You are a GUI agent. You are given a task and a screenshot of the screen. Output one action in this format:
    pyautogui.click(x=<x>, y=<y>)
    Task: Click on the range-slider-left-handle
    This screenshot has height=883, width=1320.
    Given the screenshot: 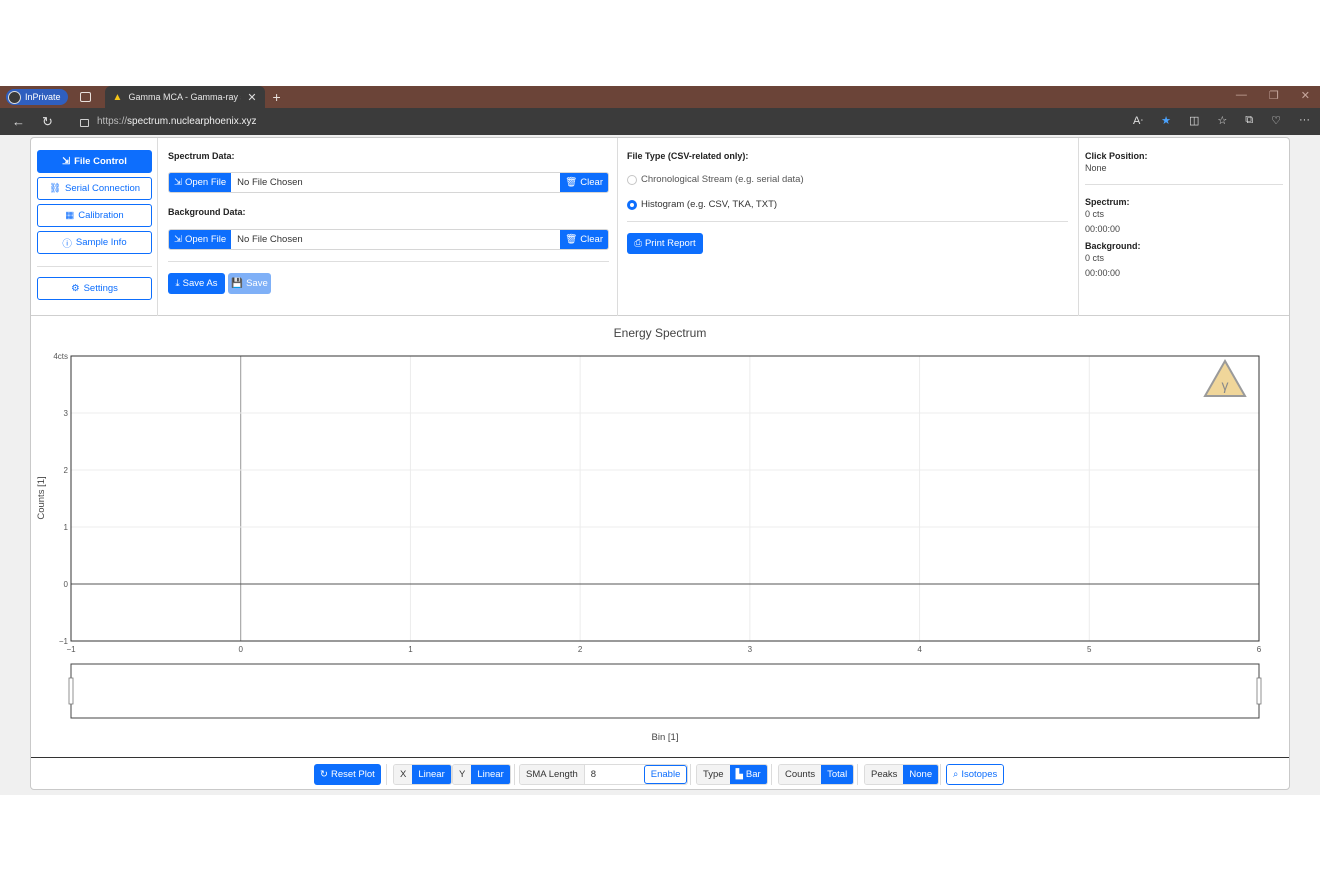 What is the action you would take?
    pyautogui.click(x=71, y=691)
    